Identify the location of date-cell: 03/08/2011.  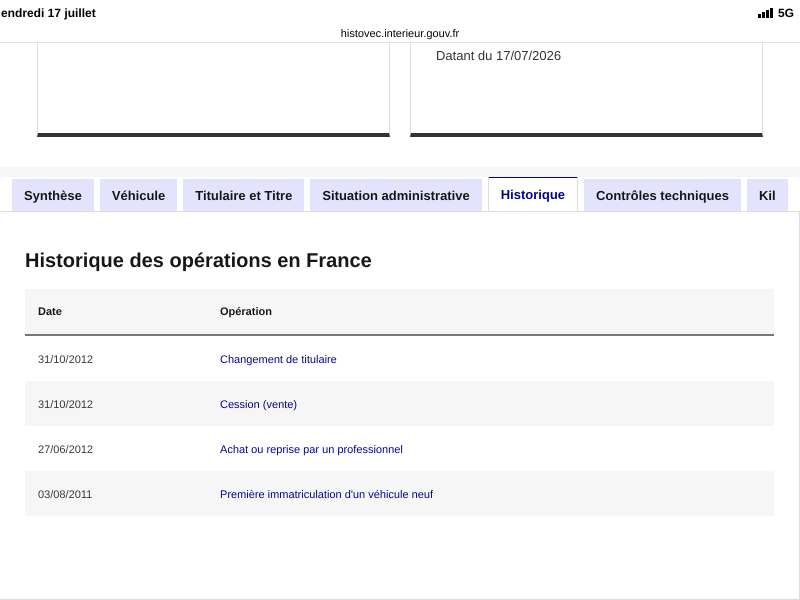
(65, 494).